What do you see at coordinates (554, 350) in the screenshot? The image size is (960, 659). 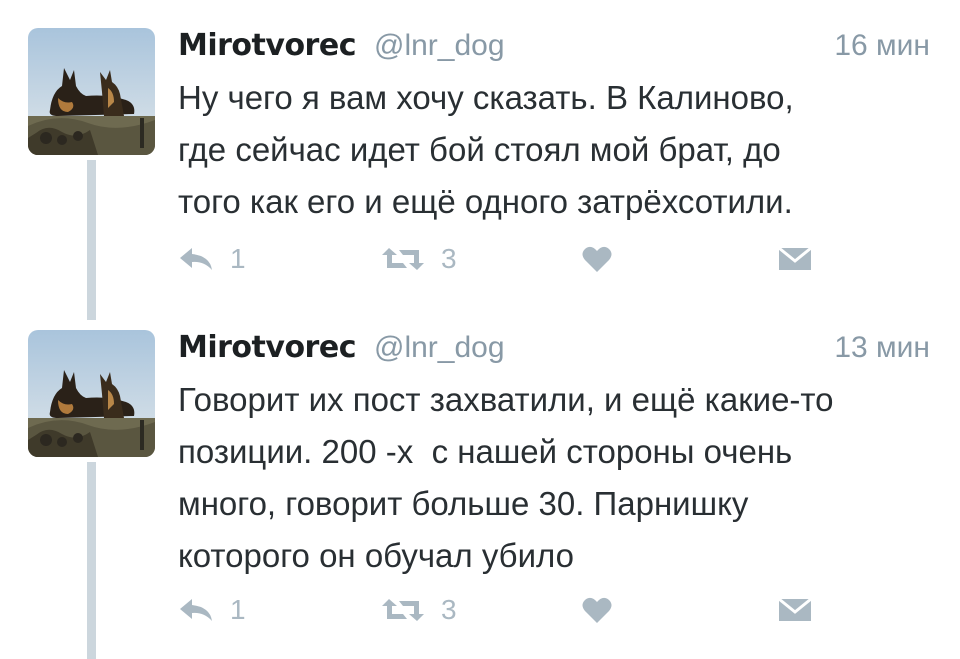 I see `tweet-header: Mirotvorec @lnr_dog 13 мин` at bounding box center [554, 350].